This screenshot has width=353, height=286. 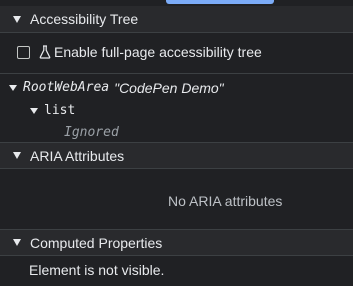 What do you see at coordinates (225, 201) in the screenshot?
I see `no-aria-attributes-message: No ARIA attributes` at bounding box center [225, 201].